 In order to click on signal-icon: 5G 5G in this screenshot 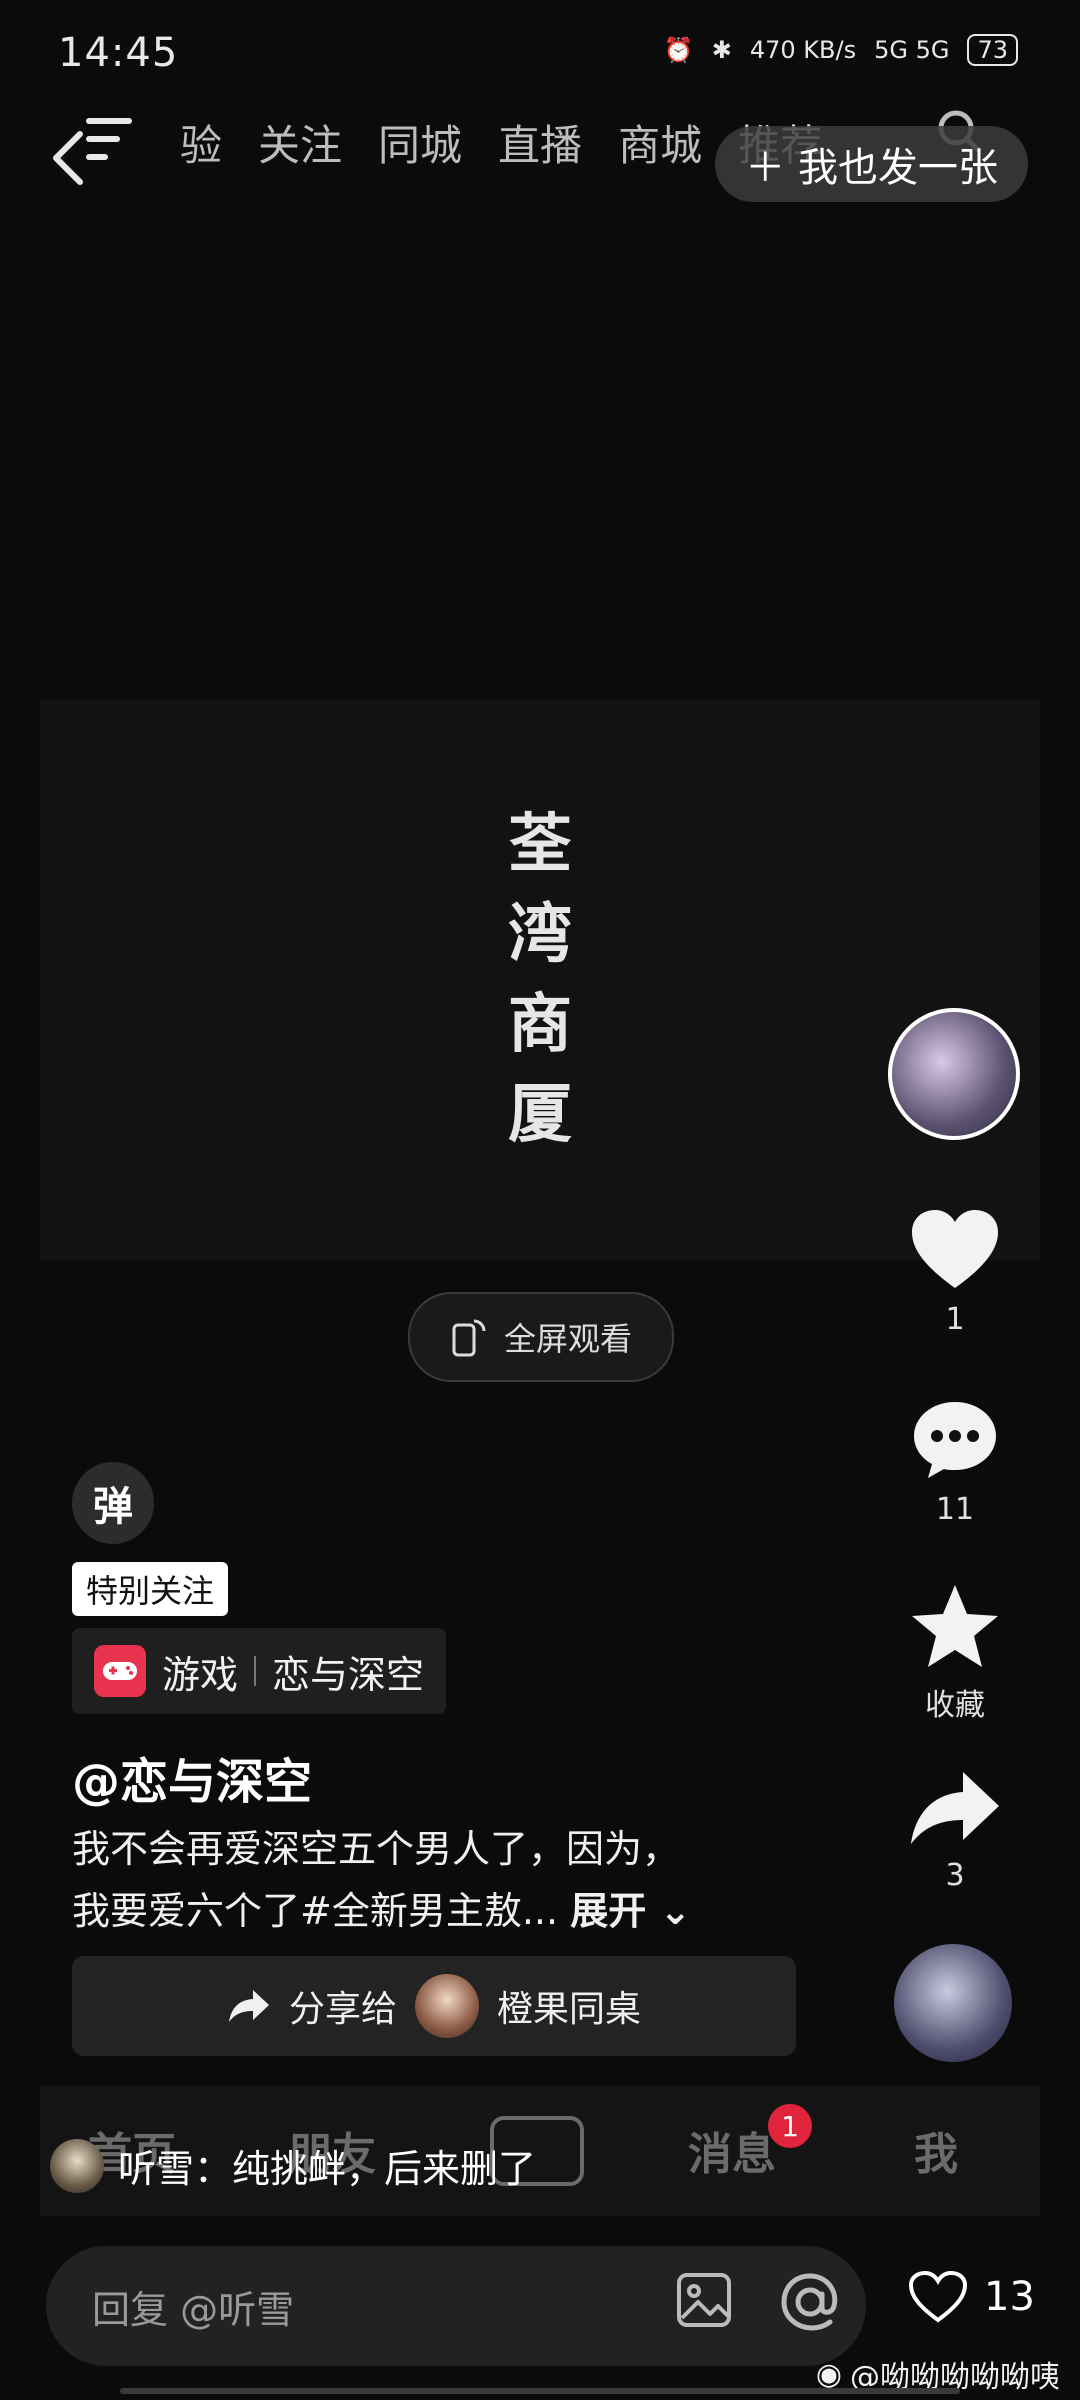, I will do `click(912, 50)`.